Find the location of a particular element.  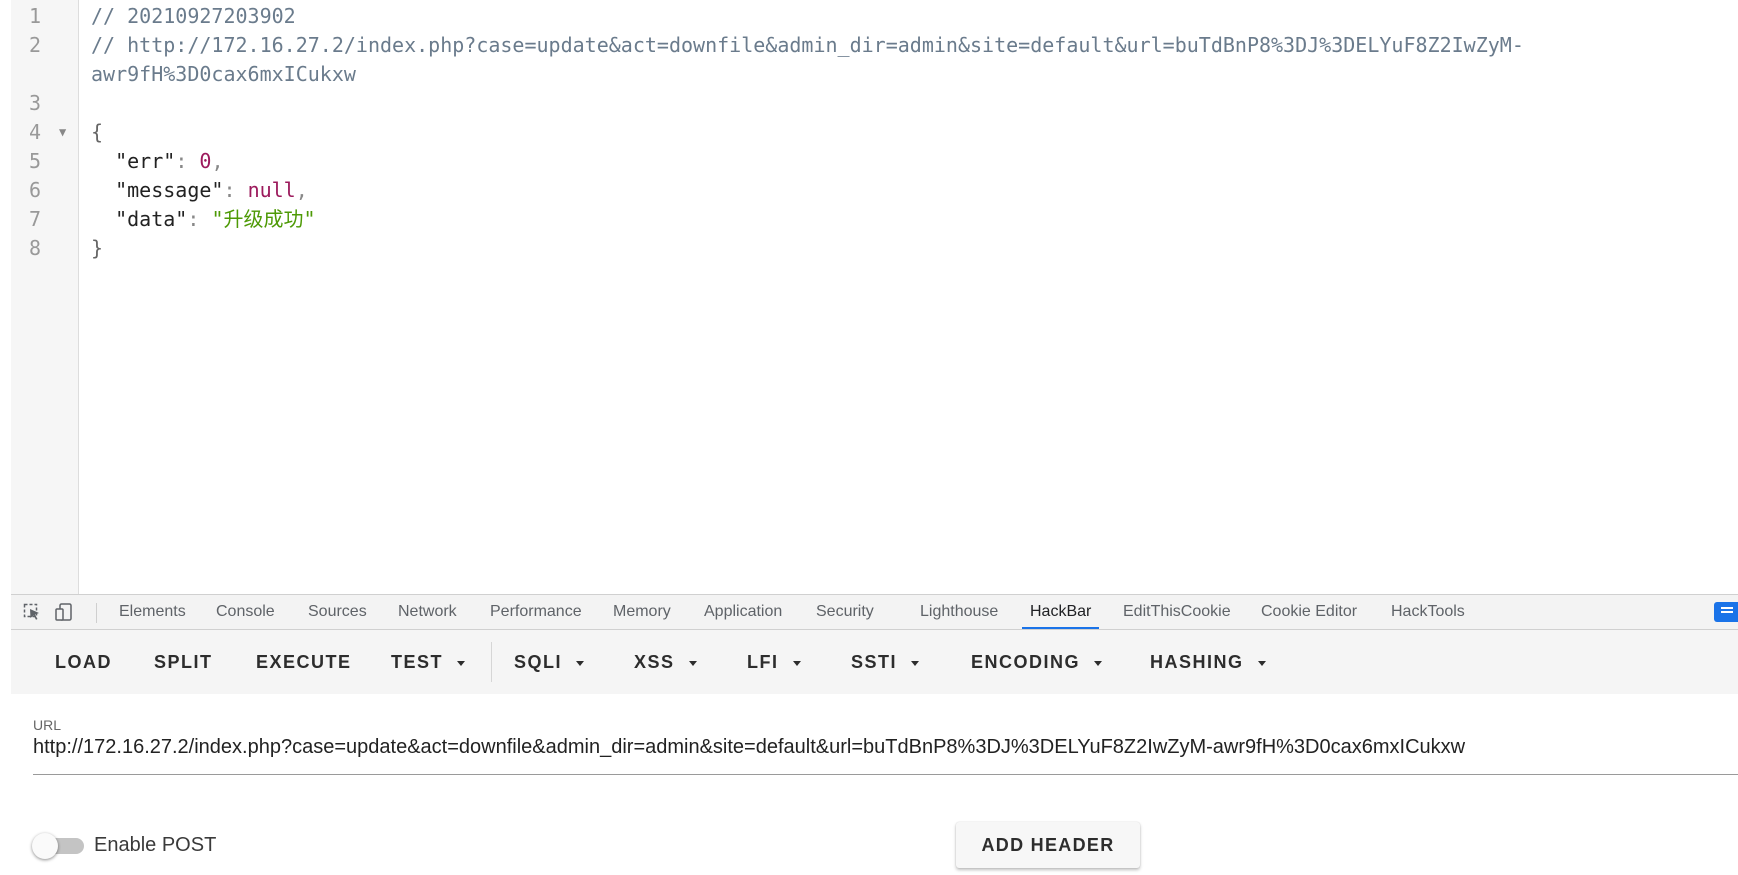

close-brace: } is located at coordinates (97, 248).